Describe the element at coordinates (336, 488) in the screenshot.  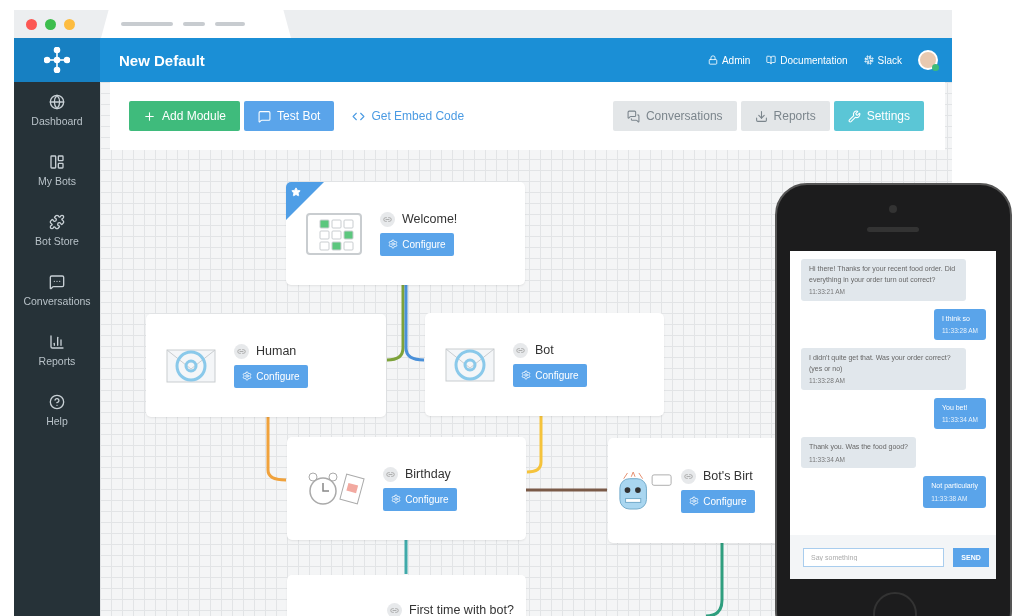
I see `alarm-clock-drawing` at that location.